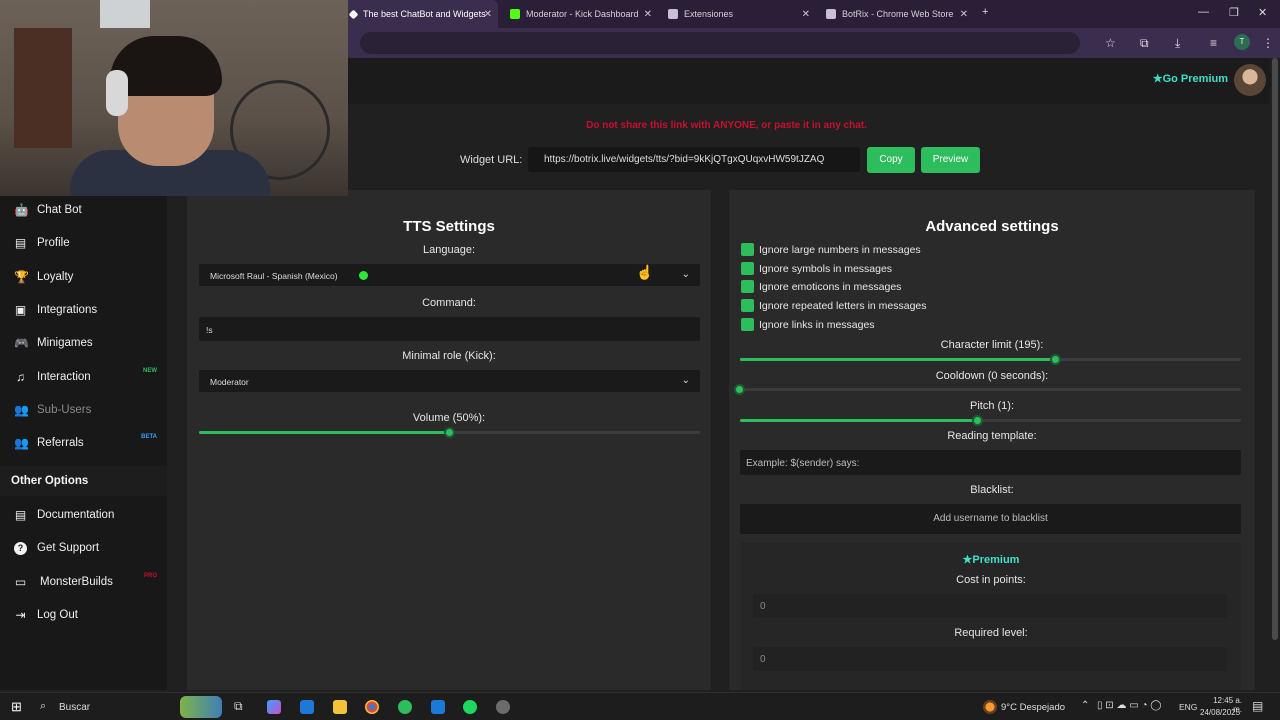 This screenshot has width=1280, height=720. I want to click on other-options-title: Other Options, so click(50, 481).